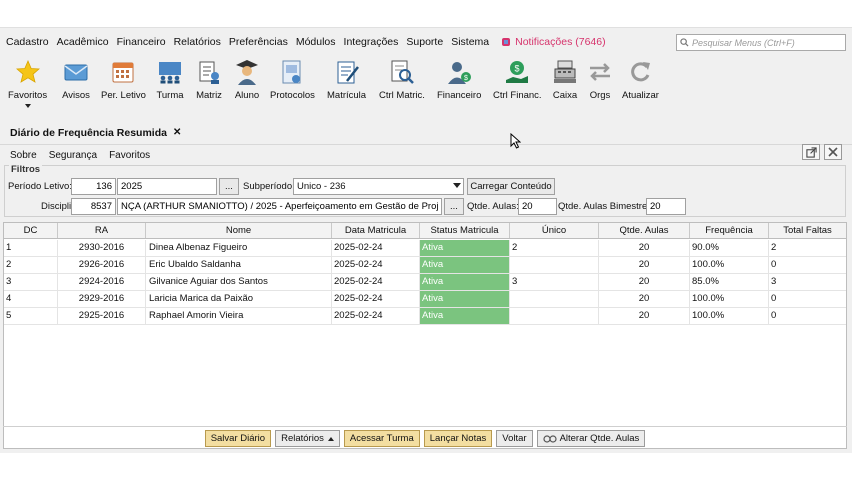  What do you see at coordinates (209, 72) in the screenshot?
I see `matrix-icon` at bounding box center [209, 72].